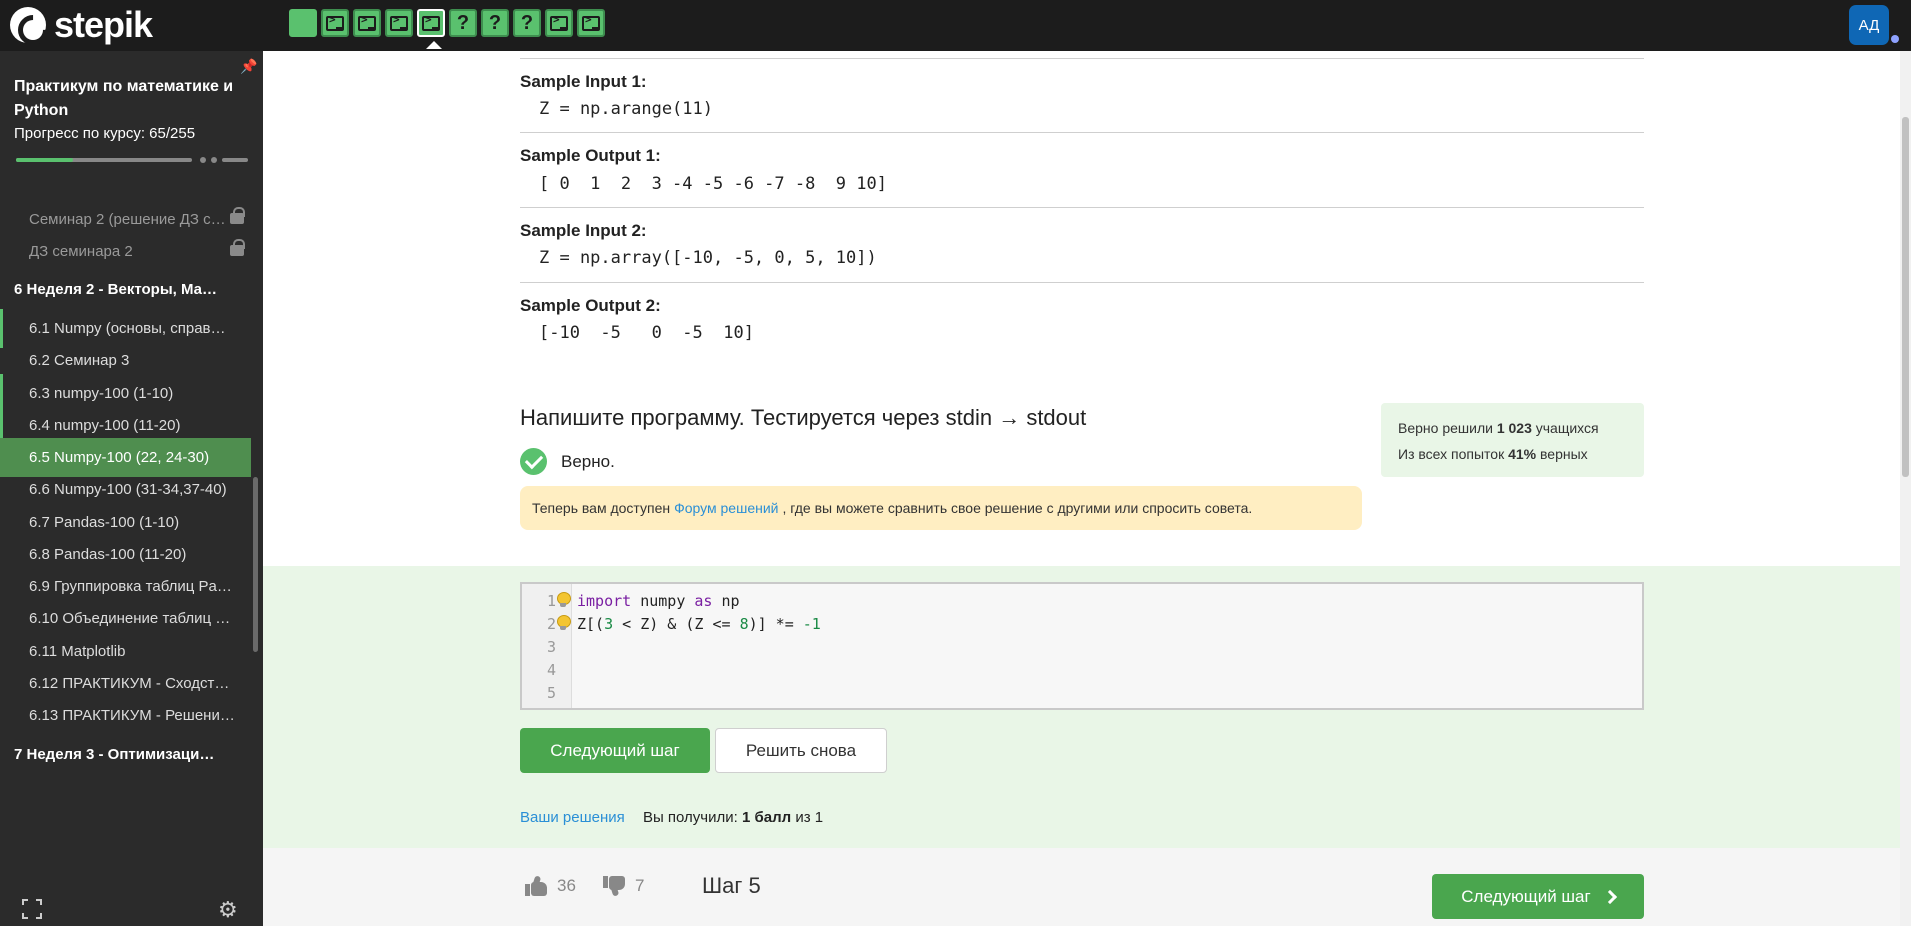 The image size is (1911, 926). Describe the element at coordinates (45, 160) in the screenshot. I see `progress-fill` at that location.